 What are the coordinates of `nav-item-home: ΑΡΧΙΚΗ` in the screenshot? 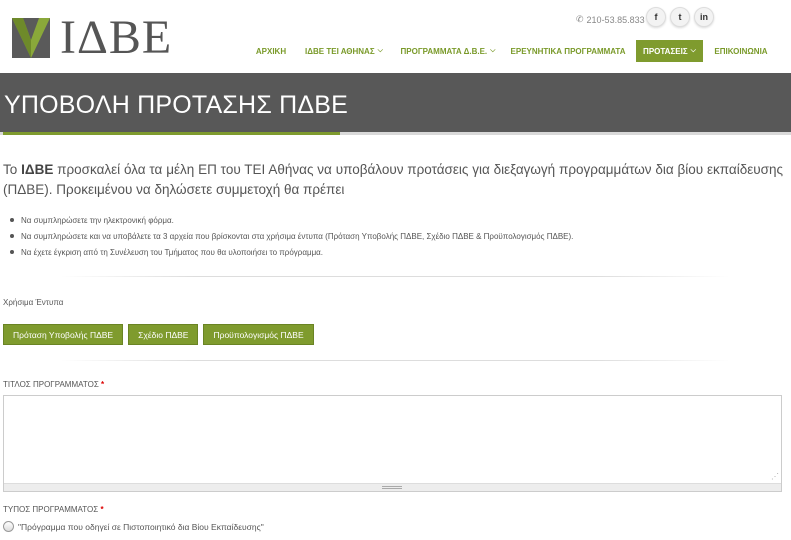 It's located at (271, 51).